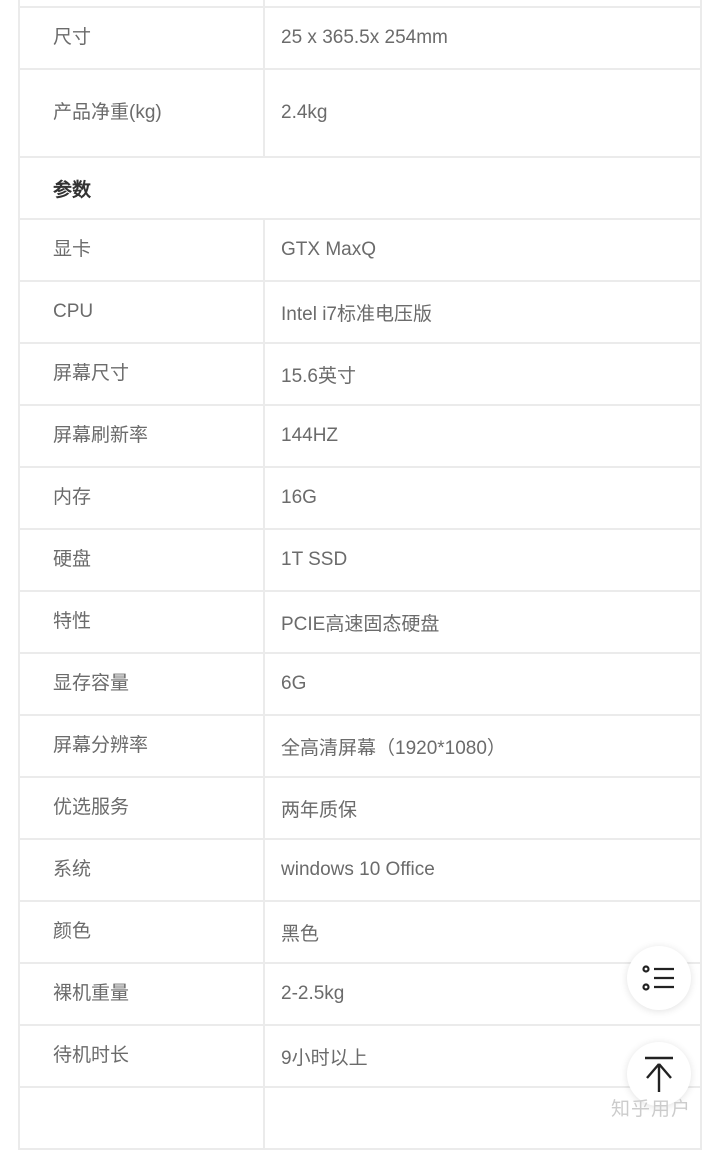 The height and width of the screenshot is (1150, 720). What do you see at coordinates (141, 38) in the screenshot?
I see `spec-label: 尺寸` at bounding box center [141, 38].